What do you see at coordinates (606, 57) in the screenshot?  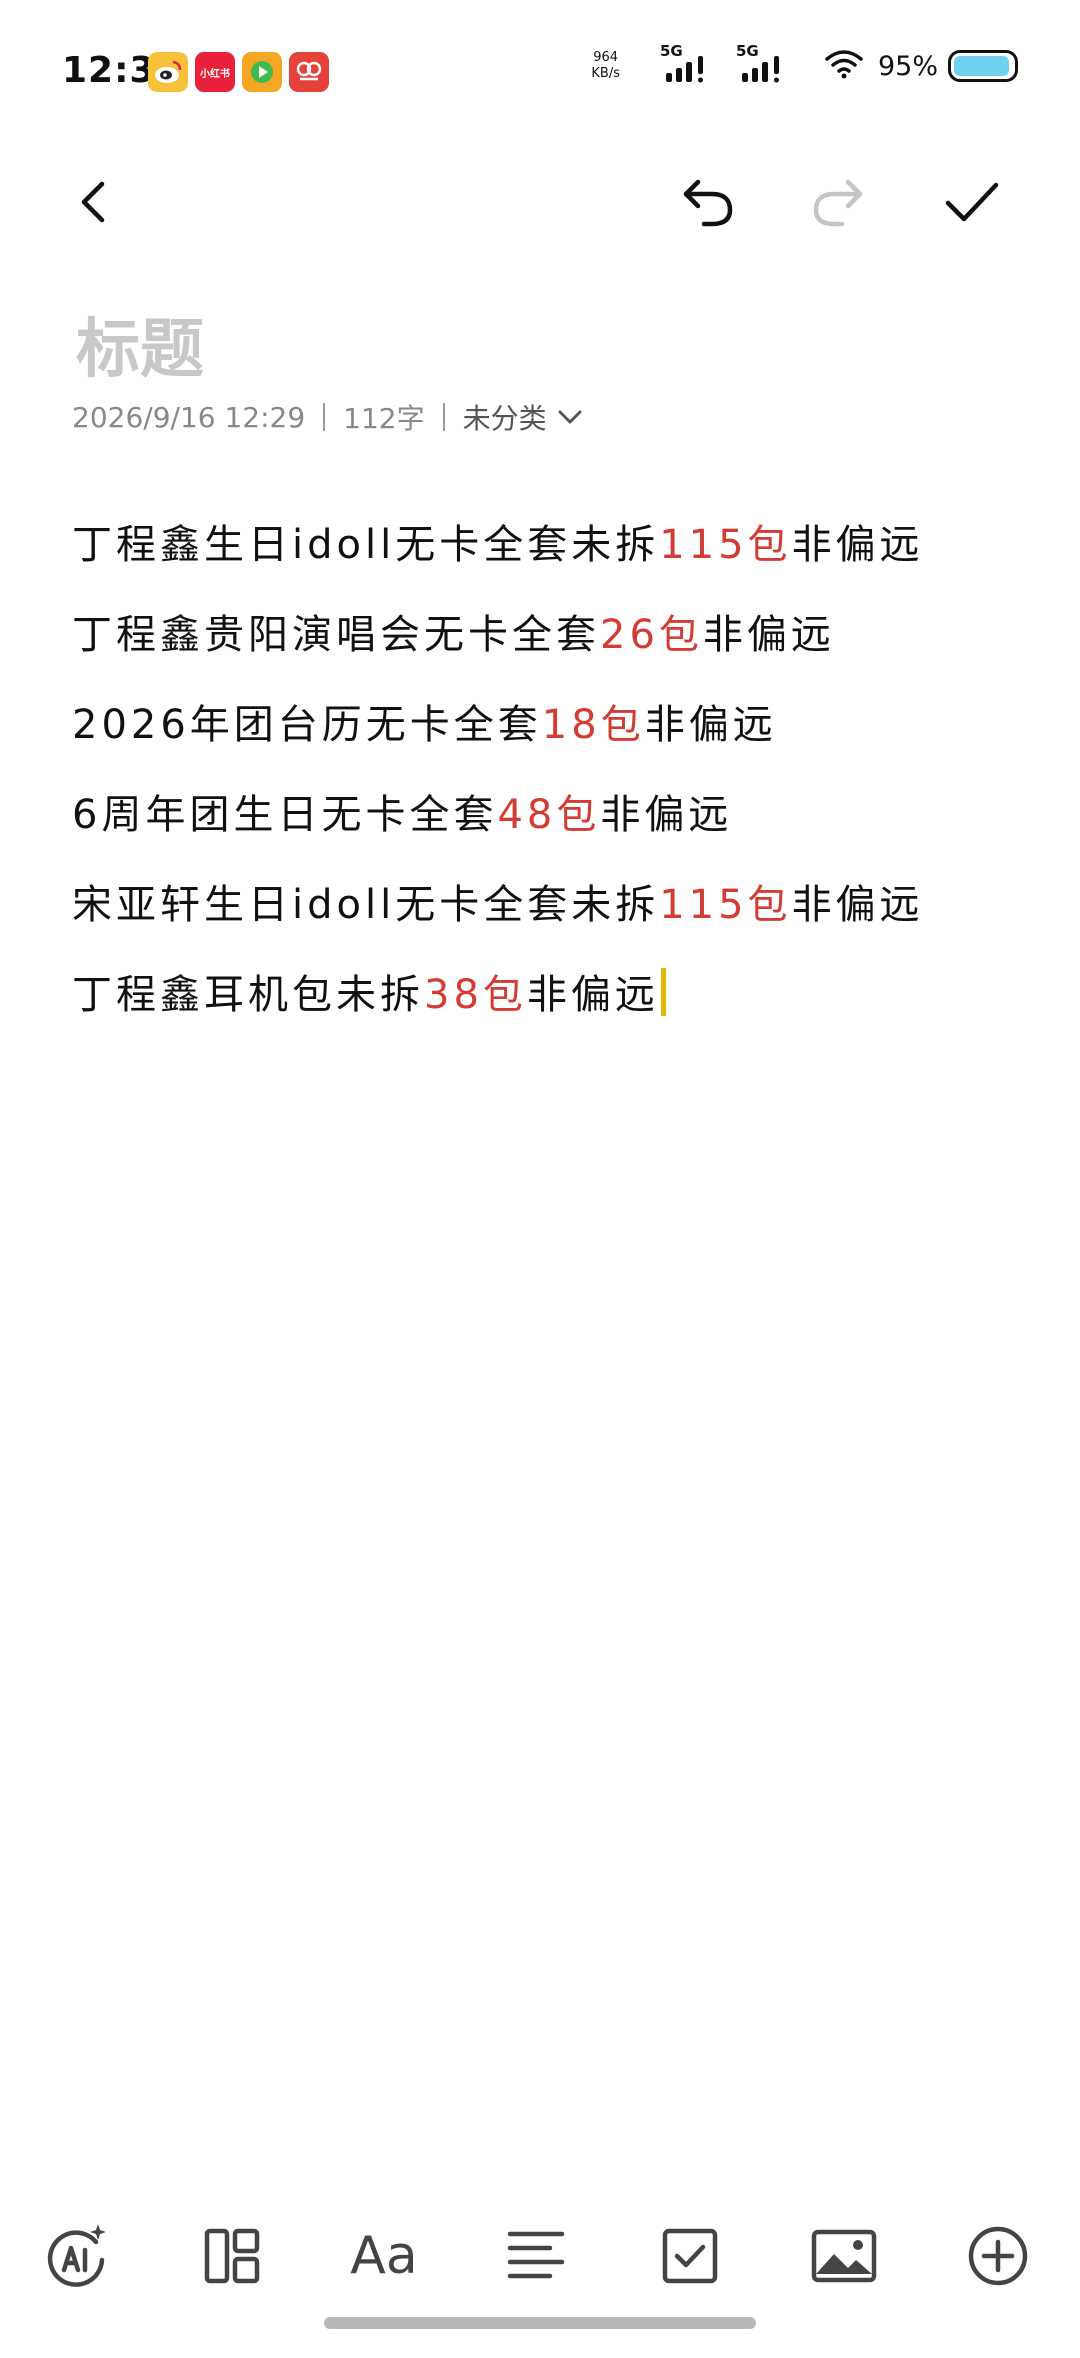 I see `network-speed-value: 964` at bounding box center [606, 57].